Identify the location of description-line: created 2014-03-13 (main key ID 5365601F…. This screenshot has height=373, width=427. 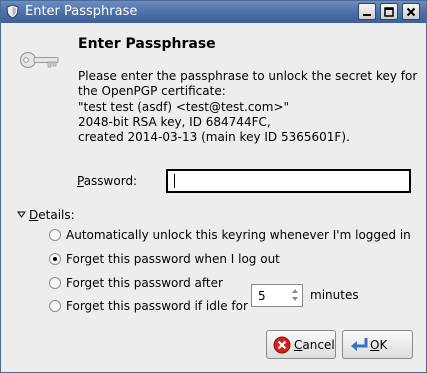
(214, 137).